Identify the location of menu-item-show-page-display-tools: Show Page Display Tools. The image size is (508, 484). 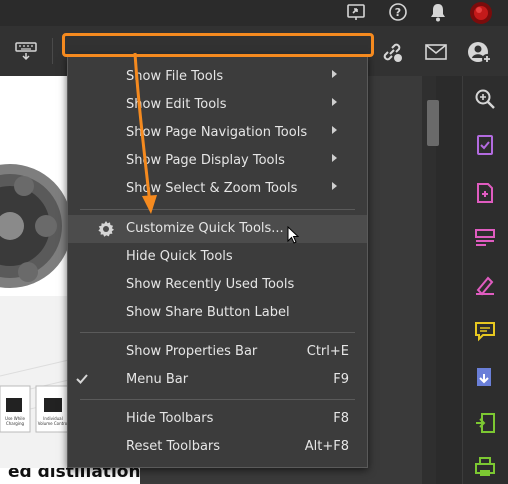
(217, 161).